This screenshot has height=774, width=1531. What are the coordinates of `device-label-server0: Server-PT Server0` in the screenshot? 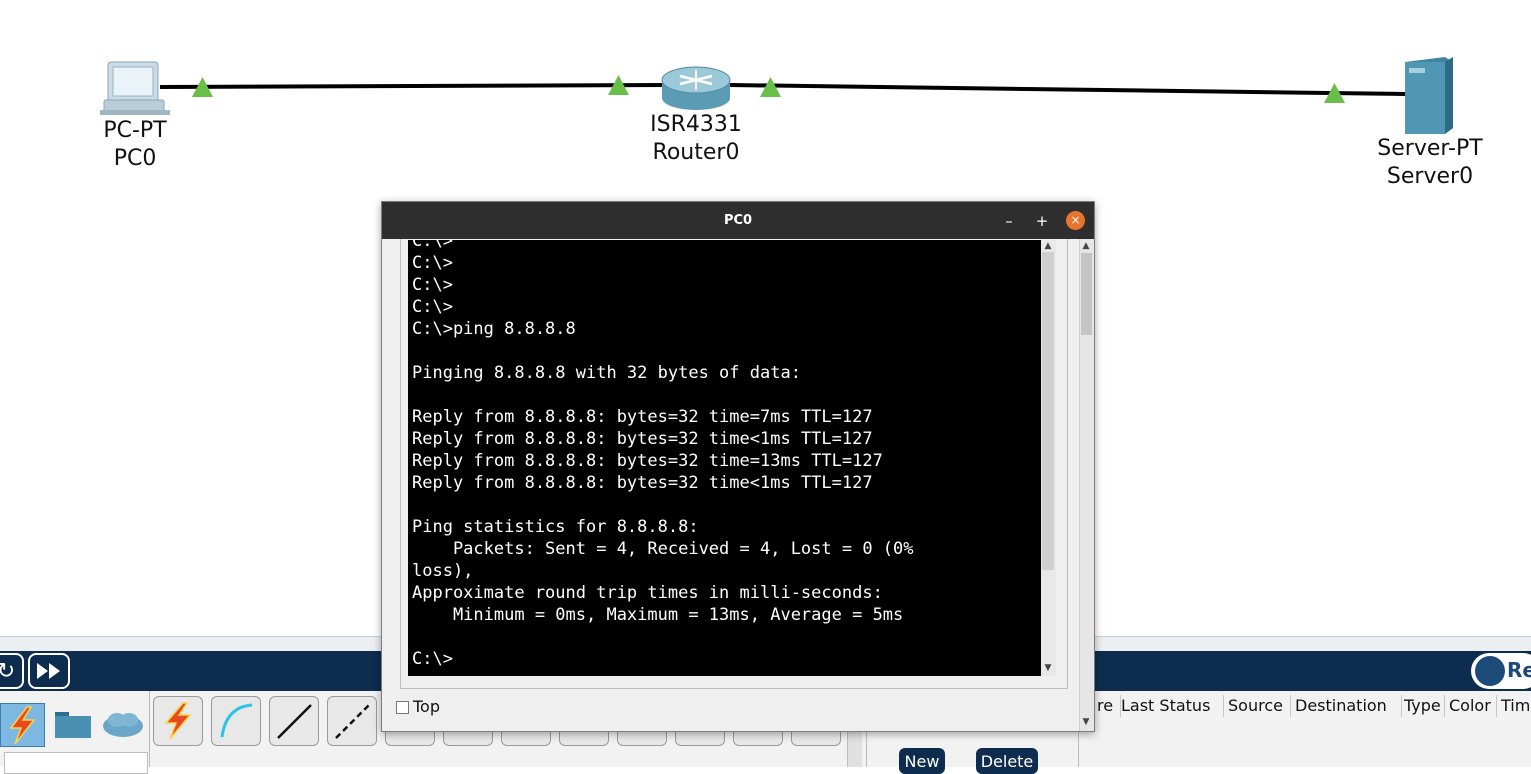 It's located at (1430, 163).